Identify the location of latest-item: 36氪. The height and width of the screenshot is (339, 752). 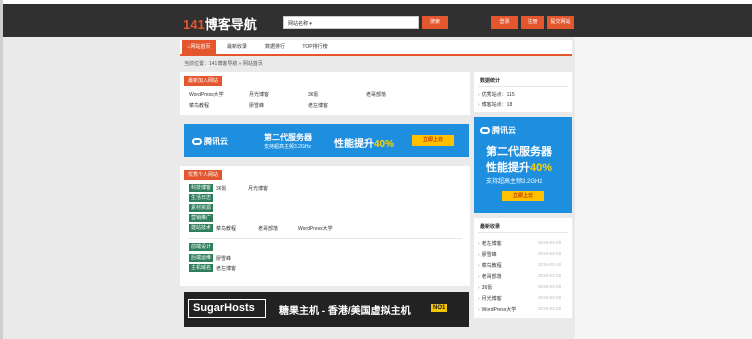
(485, 287).